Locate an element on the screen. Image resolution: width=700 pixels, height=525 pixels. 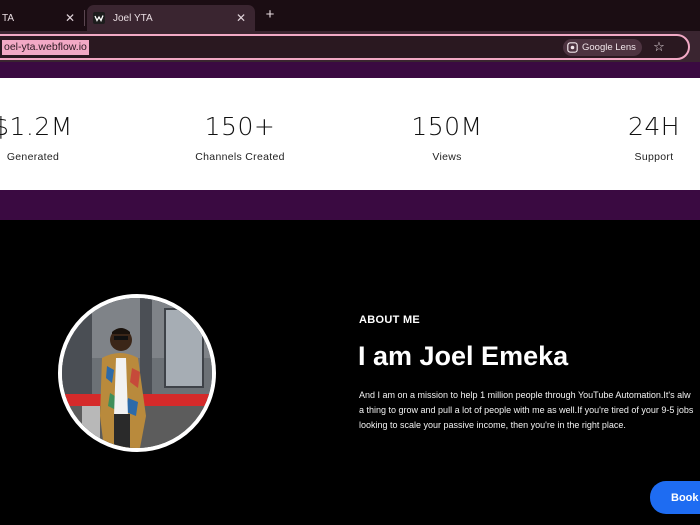
lens-label: Google Lens is located at coordinates (609, 47).